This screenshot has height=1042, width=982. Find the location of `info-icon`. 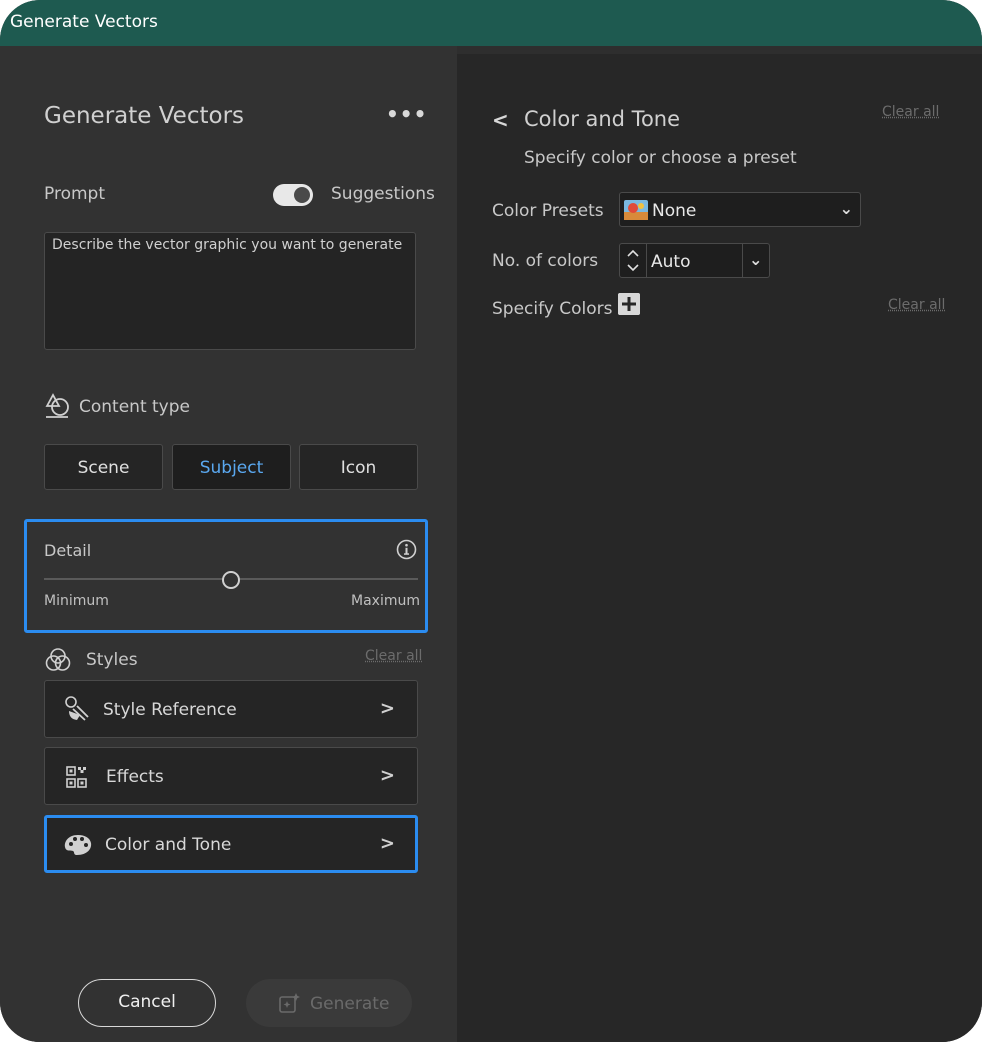

info-icon is located at coordinates (406, 549).